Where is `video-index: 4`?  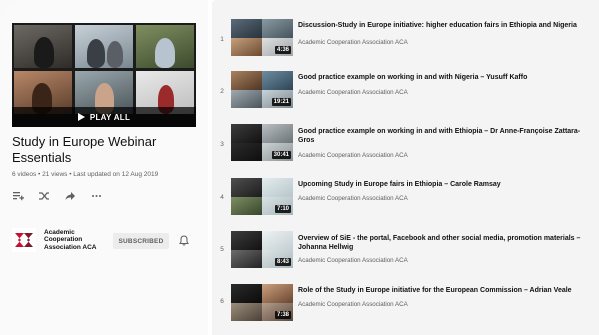 video-index: 4 is located at coordinates (222, 197).